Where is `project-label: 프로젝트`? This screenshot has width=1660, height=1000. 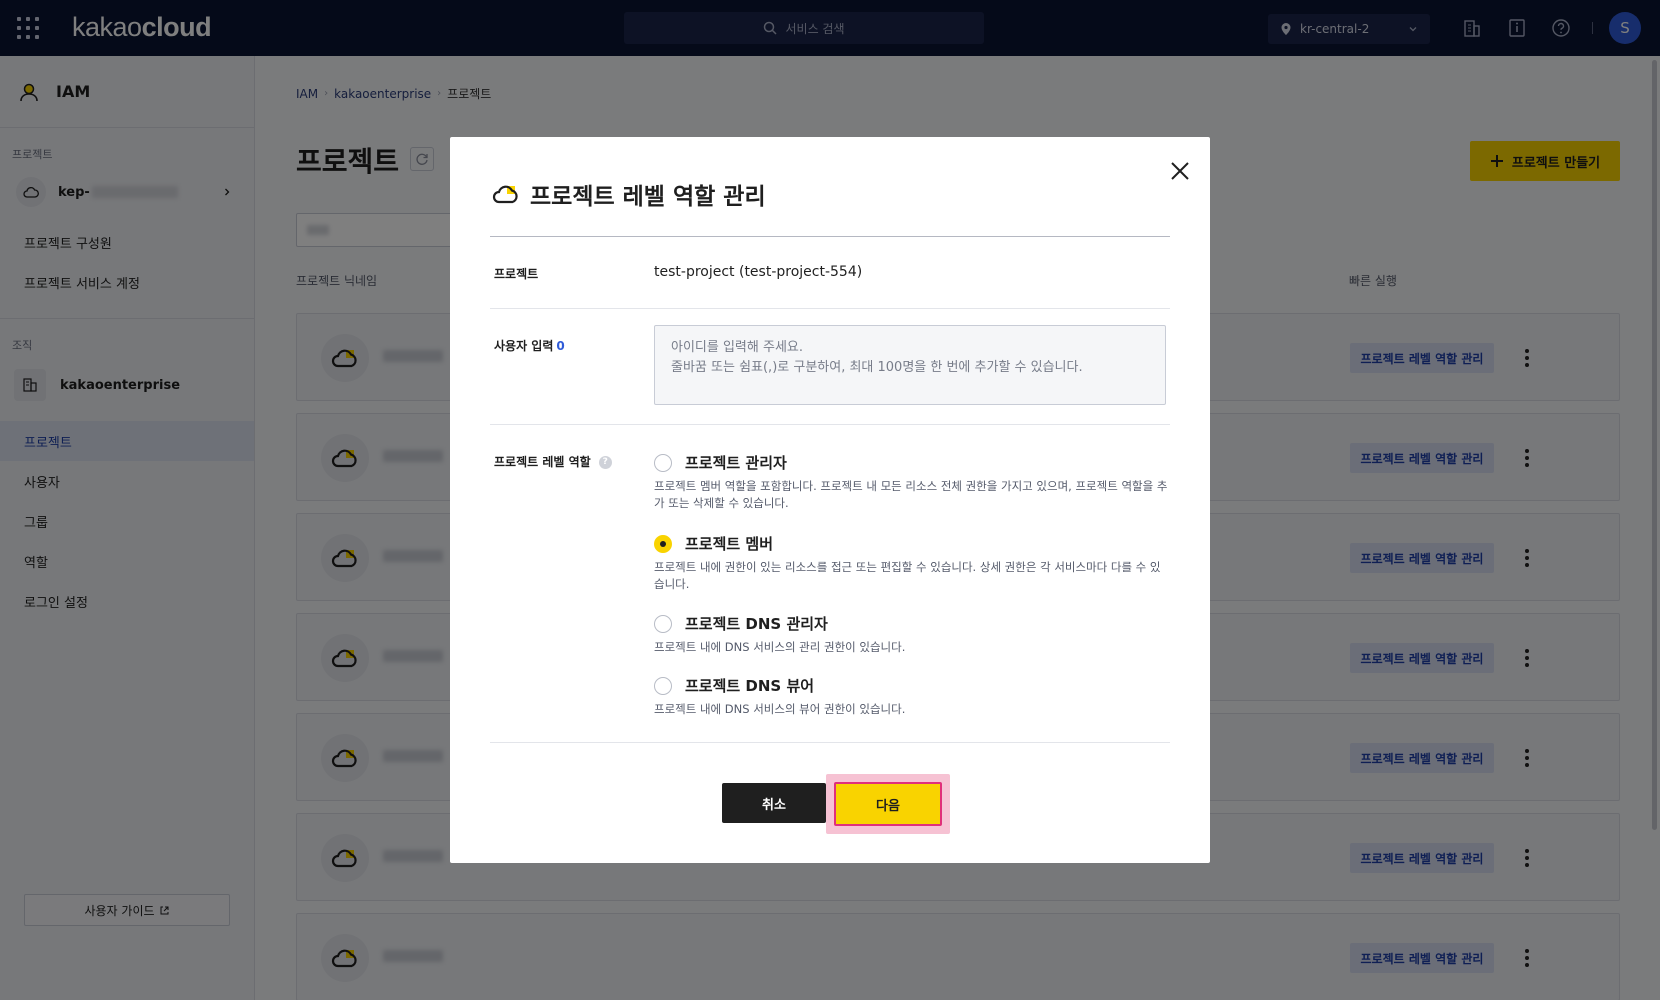
project-label: 프로젝트 is located at coordinates (516, 274).